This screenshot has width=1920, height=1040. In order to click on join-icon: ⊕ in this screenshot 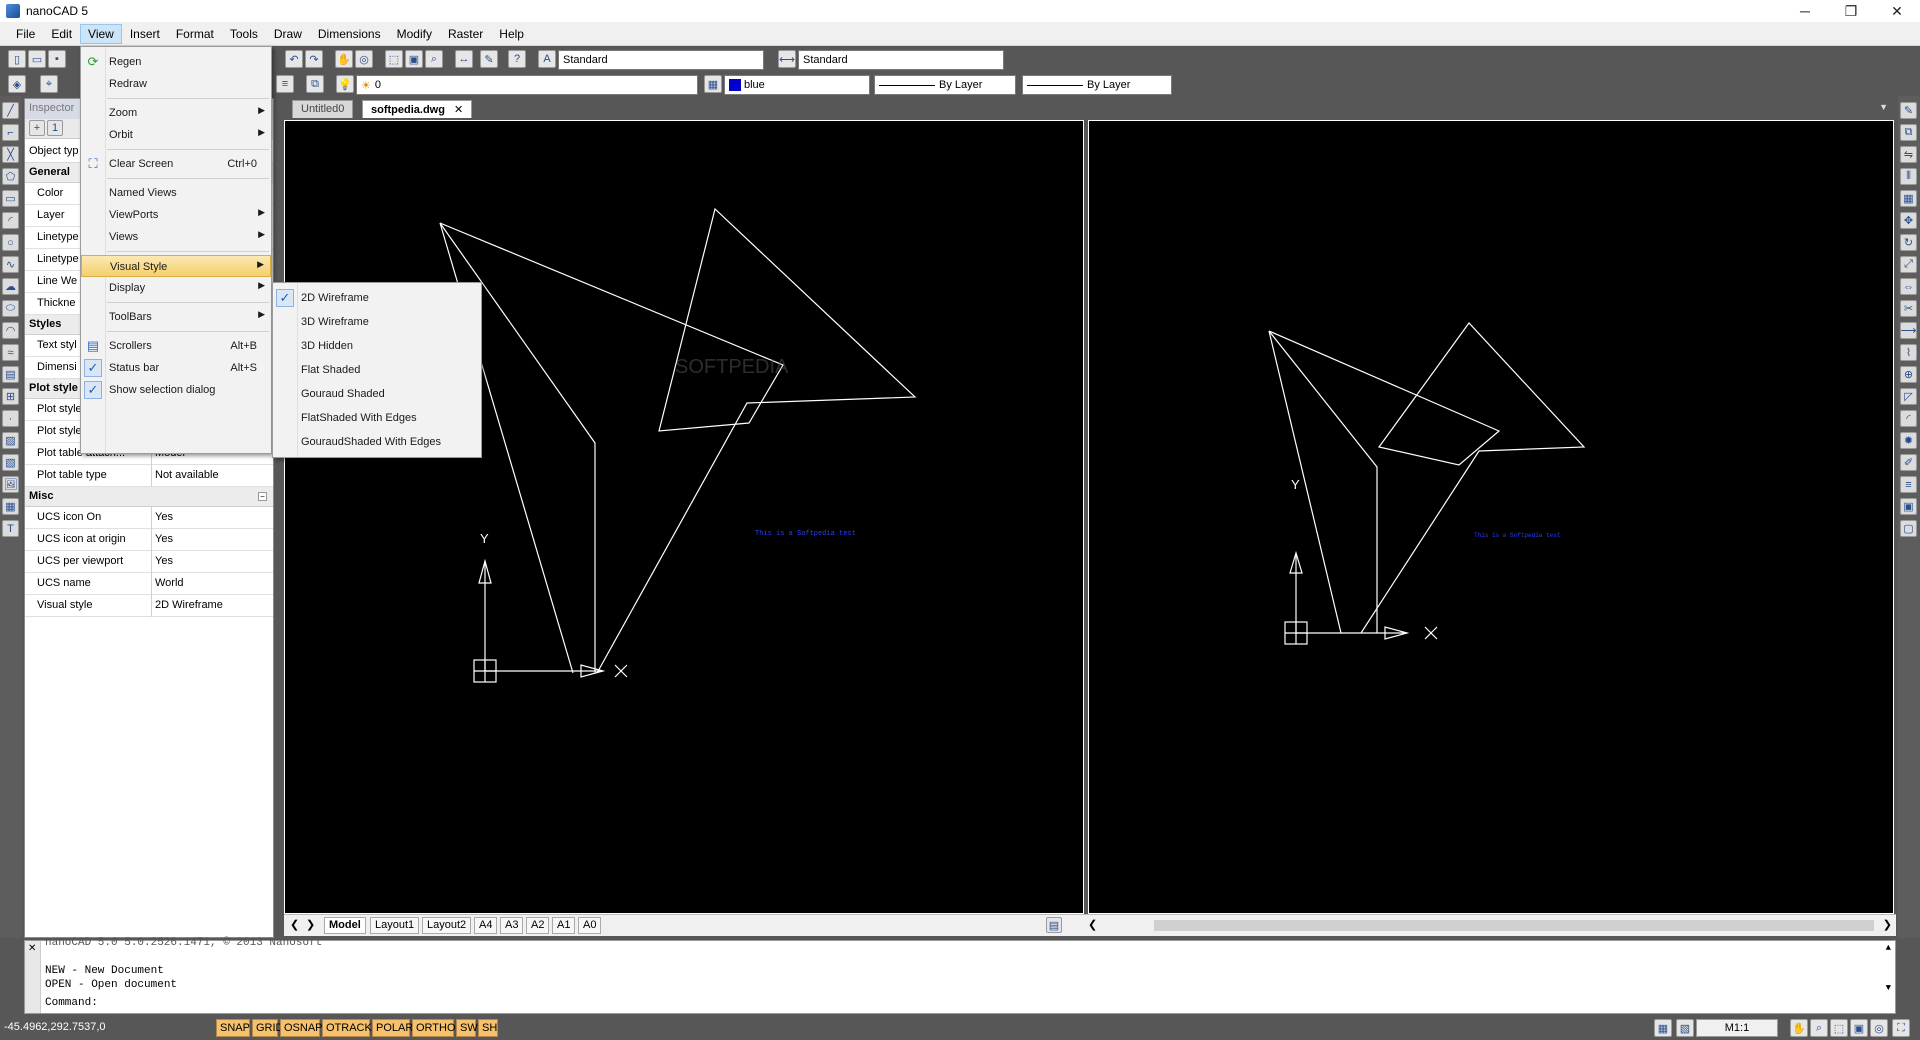, I will do `click(1908, 374)`.